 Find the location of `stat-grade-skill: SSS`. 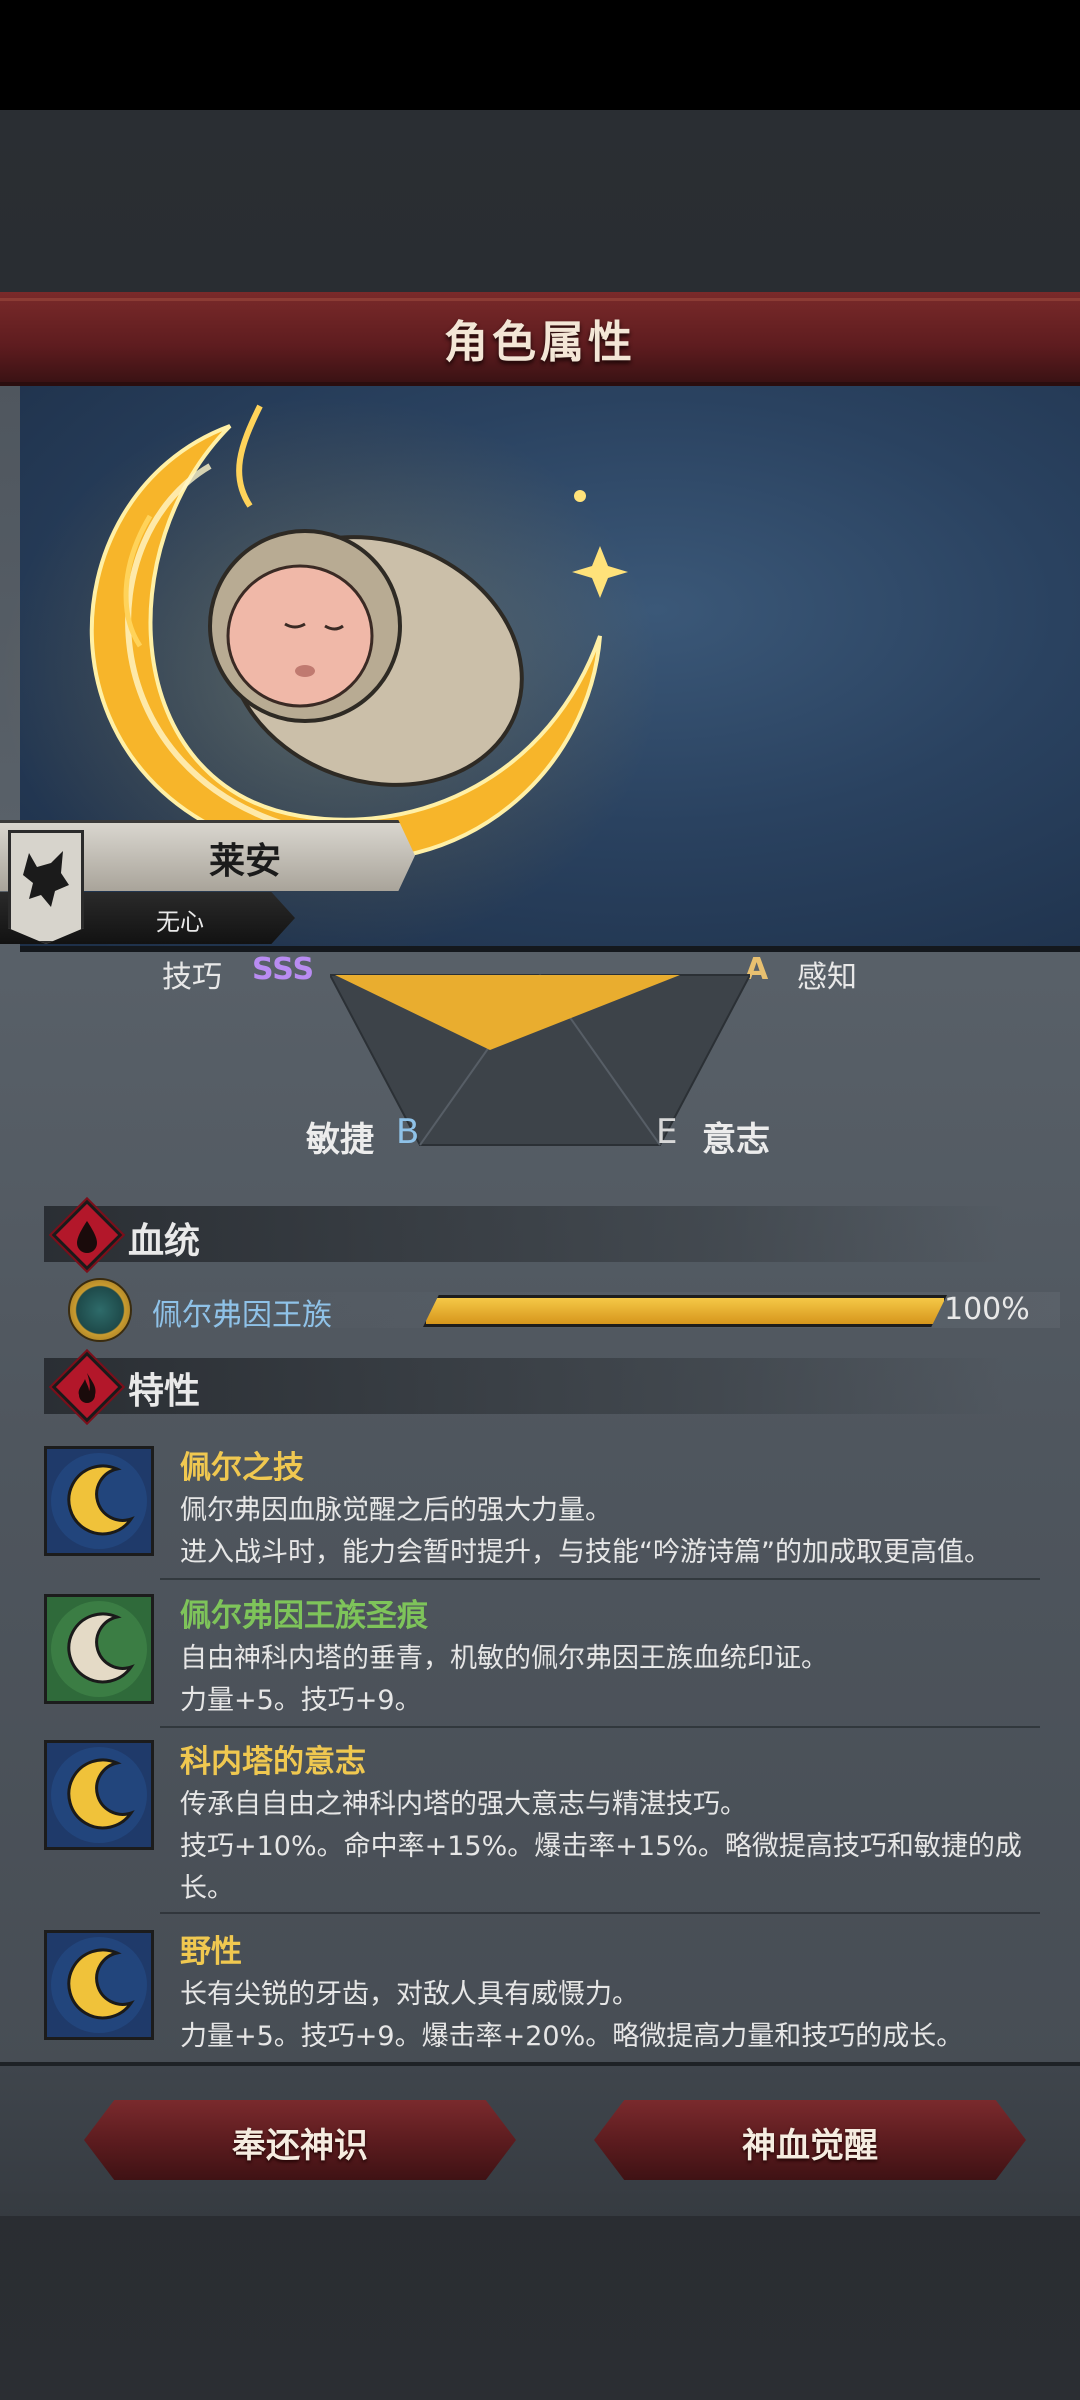

stat-grade-skill: SSS is located at coordinates (283, 969).